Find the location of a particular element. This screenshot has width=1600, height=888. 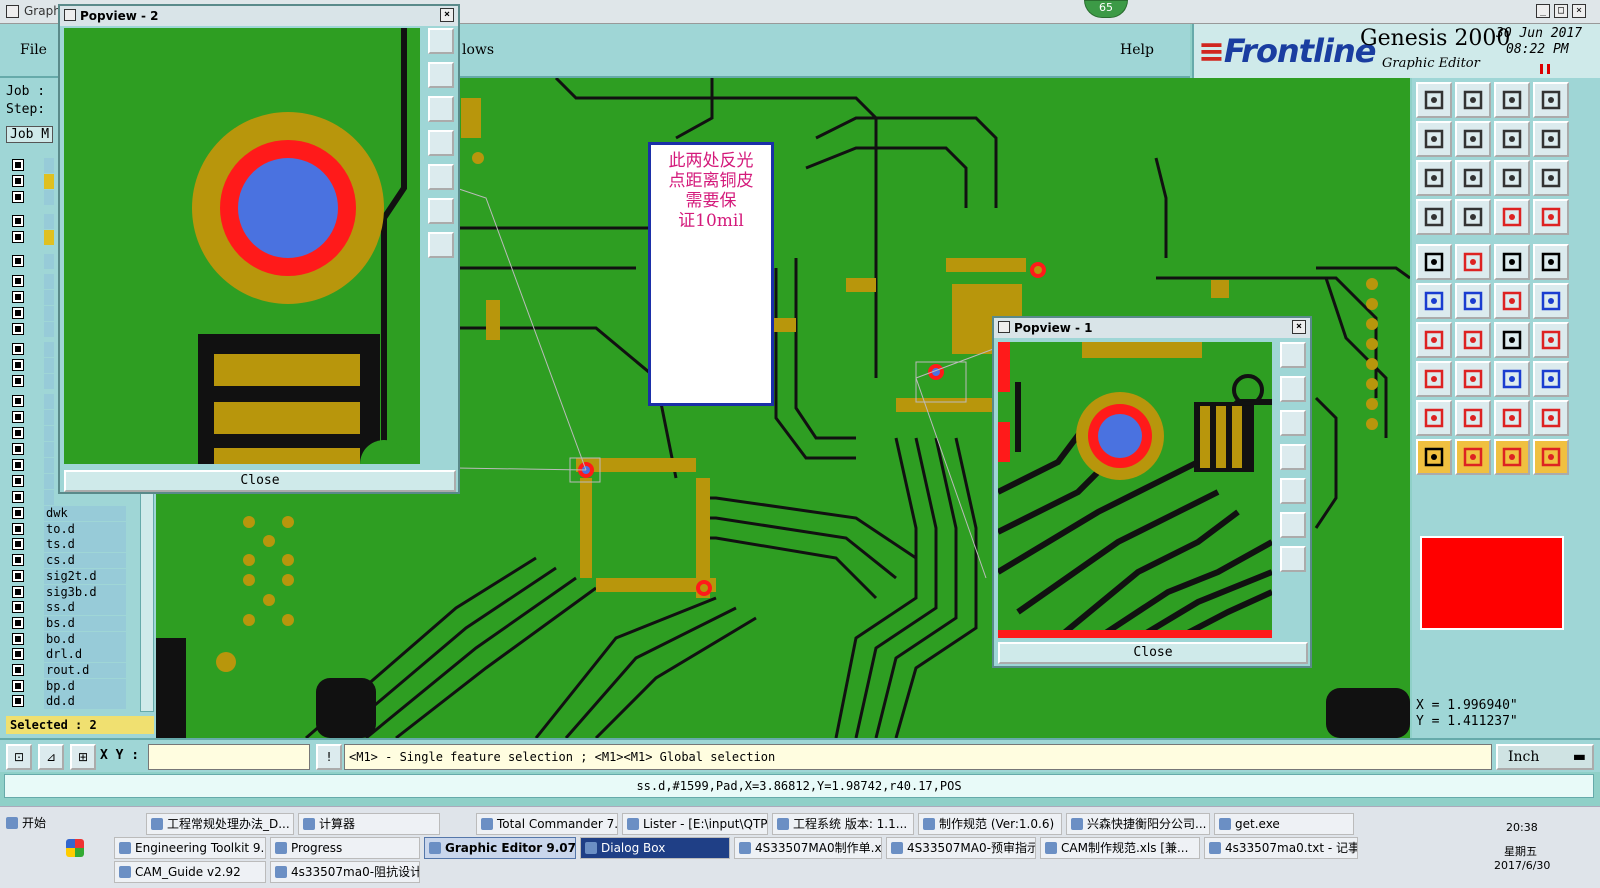

tool-text-icon is located at coordinates (1512, 418).